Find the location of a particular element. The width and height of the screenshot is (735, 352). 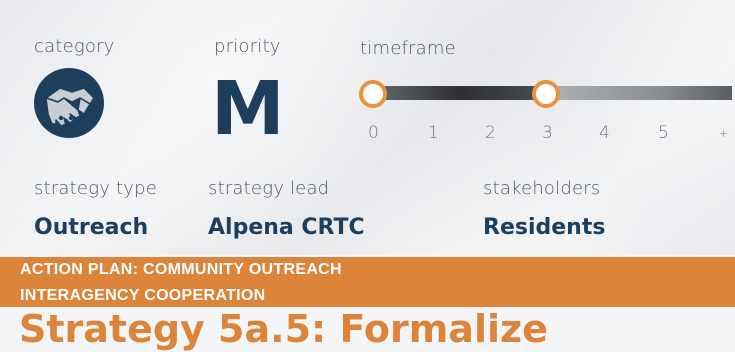

timeframe-tick-0: 0 is located at coordinates (373, 133).